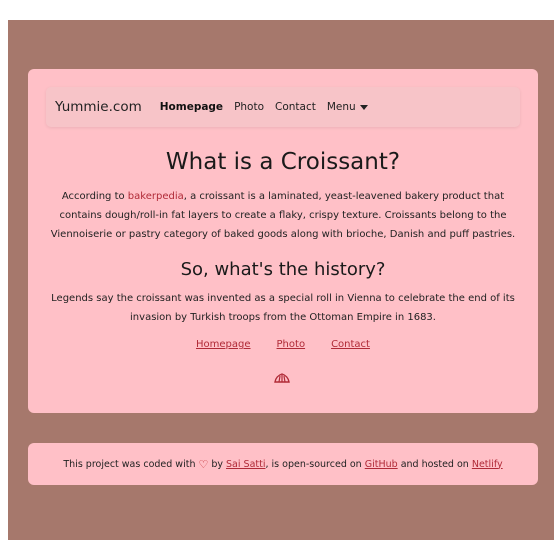 The width and height of the screenshot is (560, 560). Describe the element at coordinates (283, 269) in the screenshot. I see `history-heading: So, what's the history?` at that location.